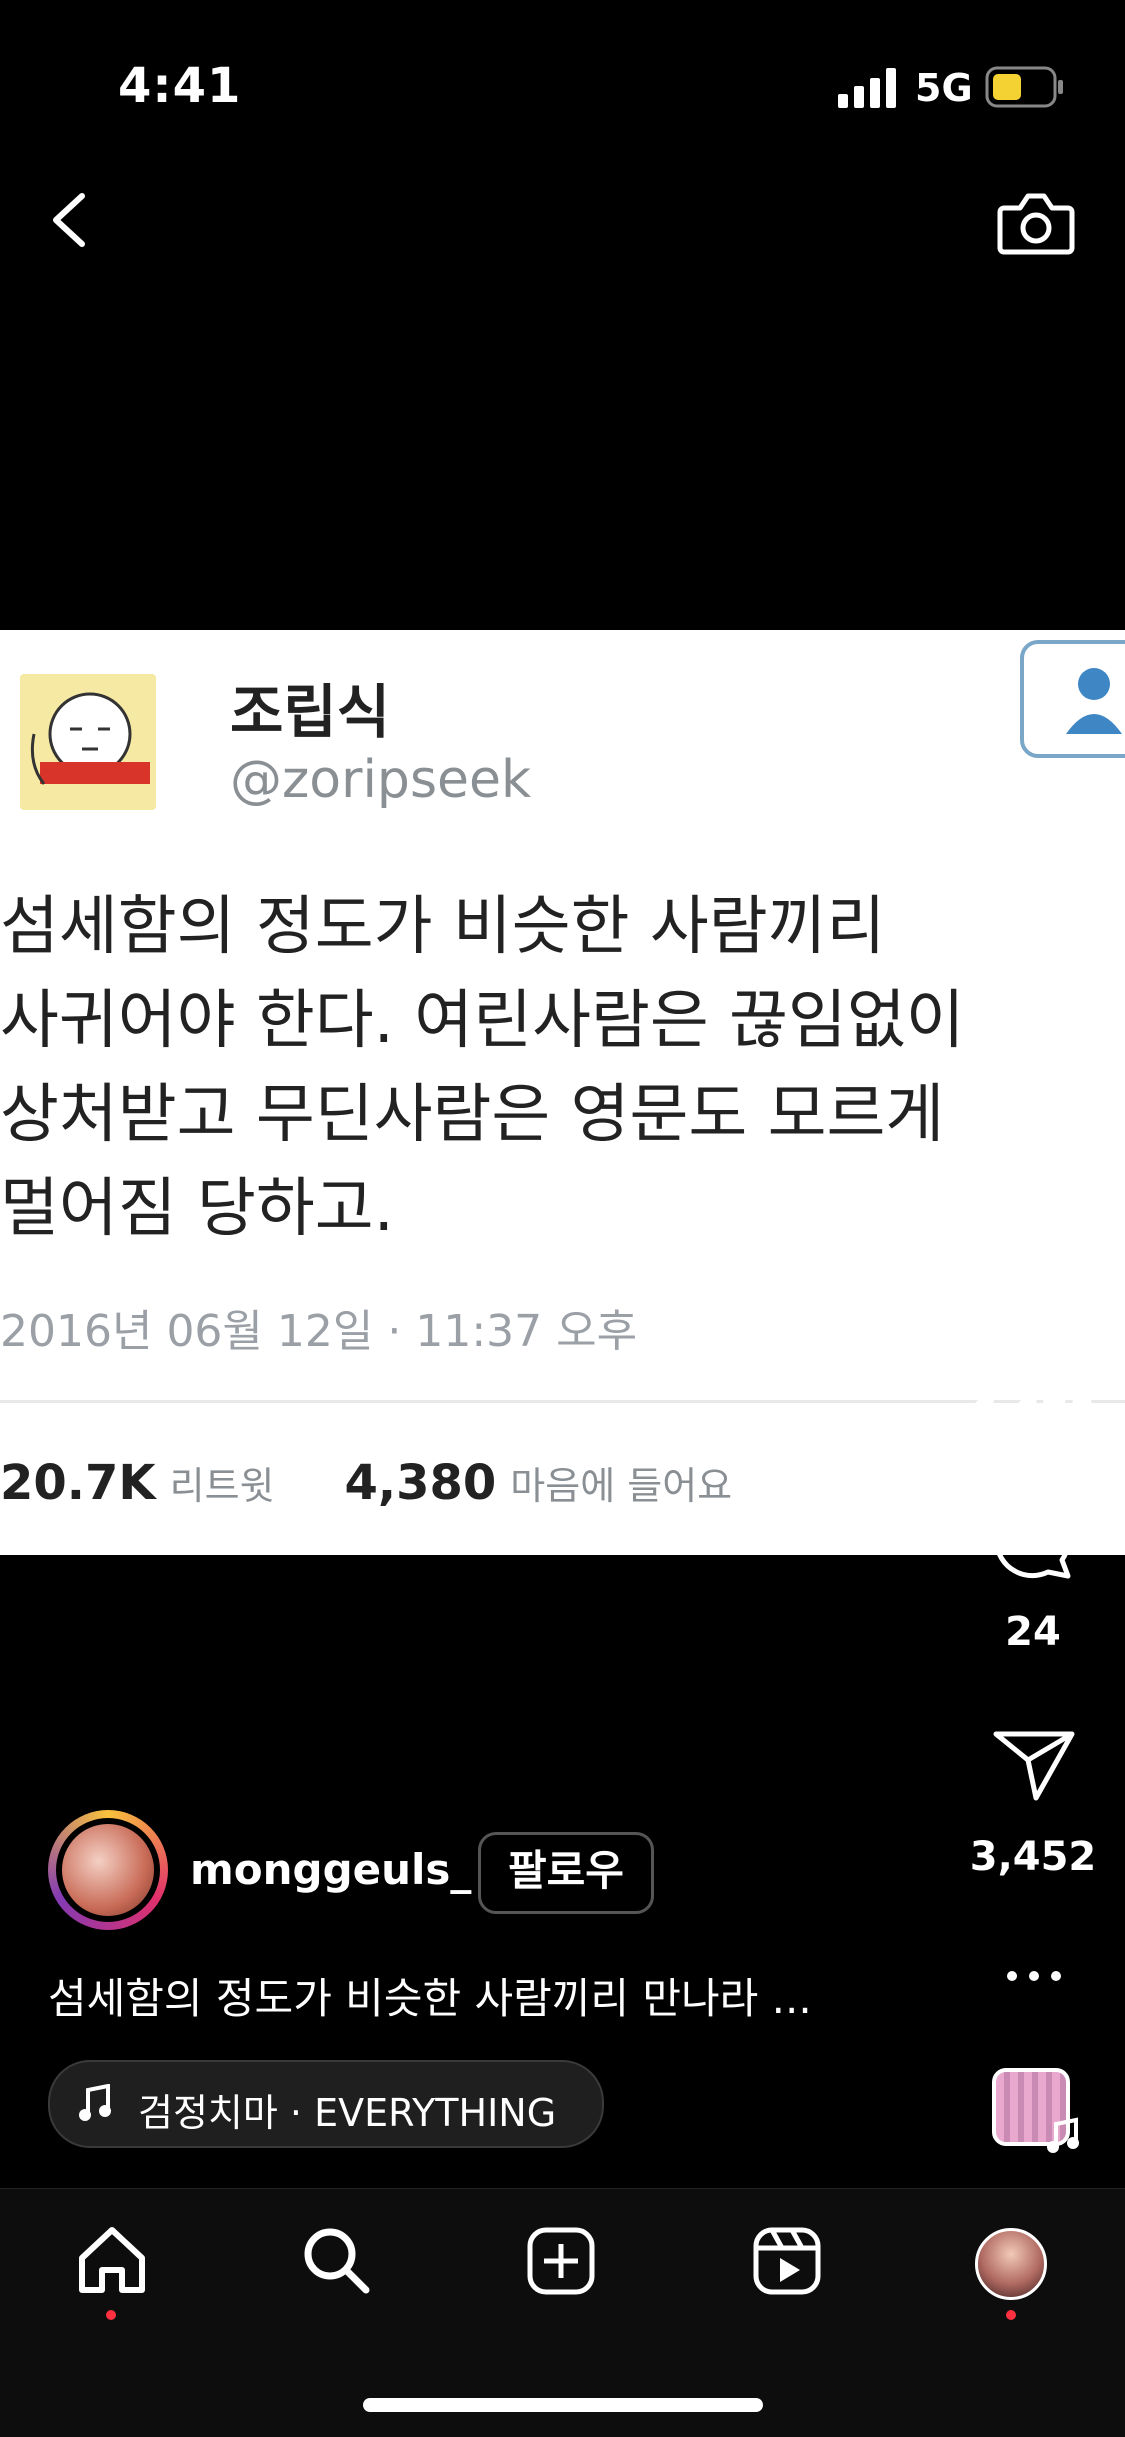 The width and height of the screenshot is (1125, 2437). I want to click on home-notification-dot, so click(111, 2315).